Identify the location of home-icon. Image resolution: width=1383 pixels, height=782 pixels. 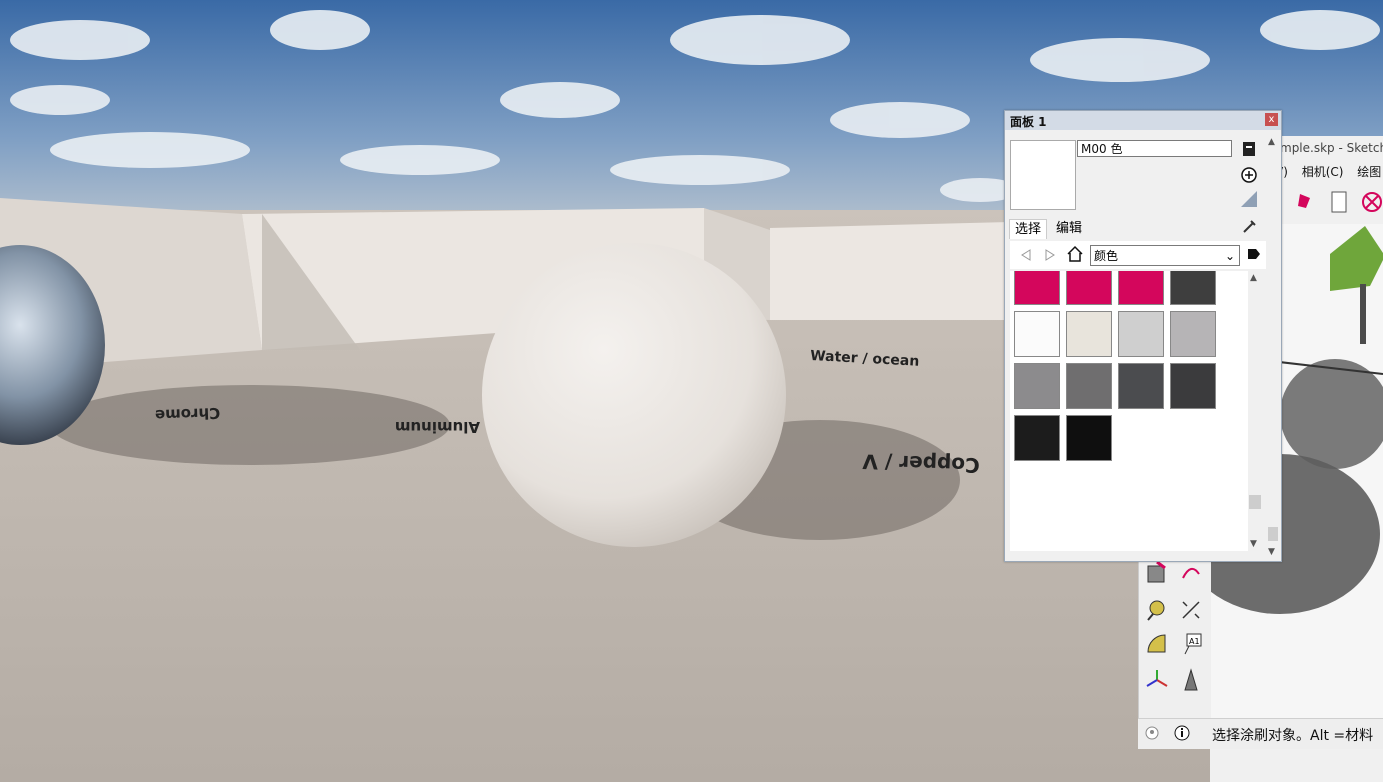
(1075, 254).